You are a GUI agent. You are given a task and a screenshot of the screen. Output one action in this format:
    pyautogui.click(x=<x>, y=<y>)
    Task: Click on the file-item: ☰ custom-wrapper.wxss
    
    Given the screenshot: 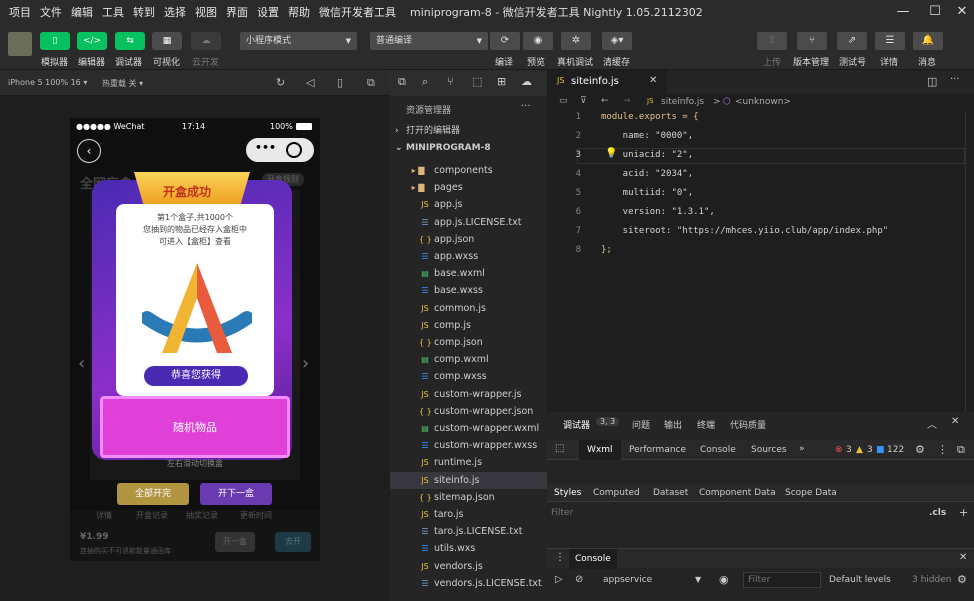 What is the action you would take?
    pyautogui.click(x=468, y=445)
    